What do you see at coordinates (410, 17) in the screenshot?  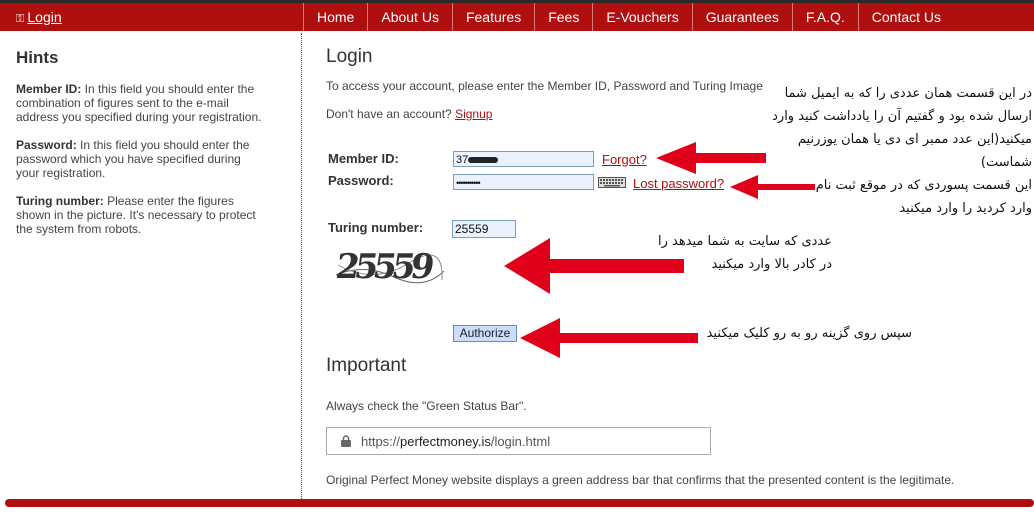 I see `nav-about-us: About Us` at bounding box center [410, 17].